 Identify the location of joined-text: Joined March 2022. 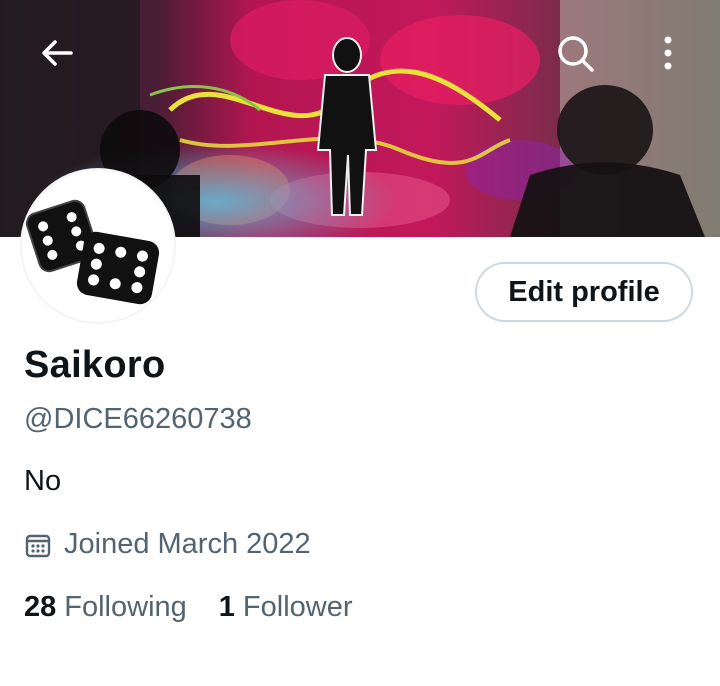
(187, 544).